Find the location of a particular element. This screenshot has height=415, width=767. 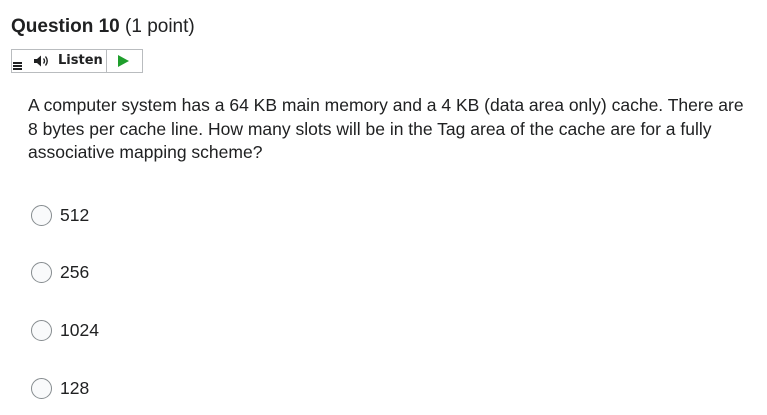

question-header: Question 10 (1 point) is located at coordinates (103, 27).